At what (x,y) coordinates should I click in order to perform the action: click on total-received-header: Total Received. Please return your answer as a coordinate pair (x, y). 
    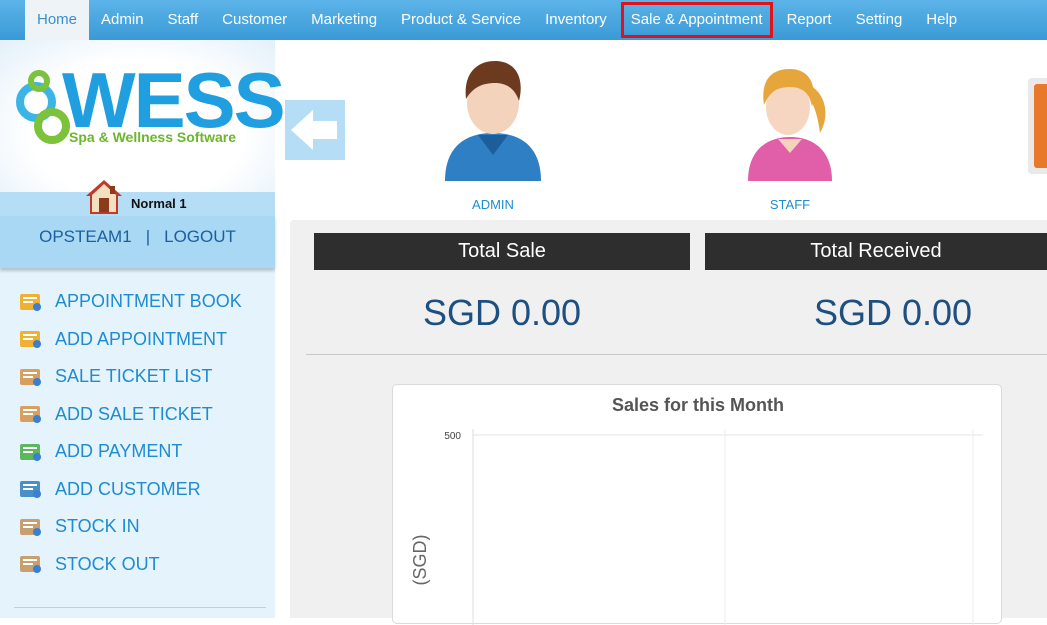
    Looking at the image, I should click on (876, 251).